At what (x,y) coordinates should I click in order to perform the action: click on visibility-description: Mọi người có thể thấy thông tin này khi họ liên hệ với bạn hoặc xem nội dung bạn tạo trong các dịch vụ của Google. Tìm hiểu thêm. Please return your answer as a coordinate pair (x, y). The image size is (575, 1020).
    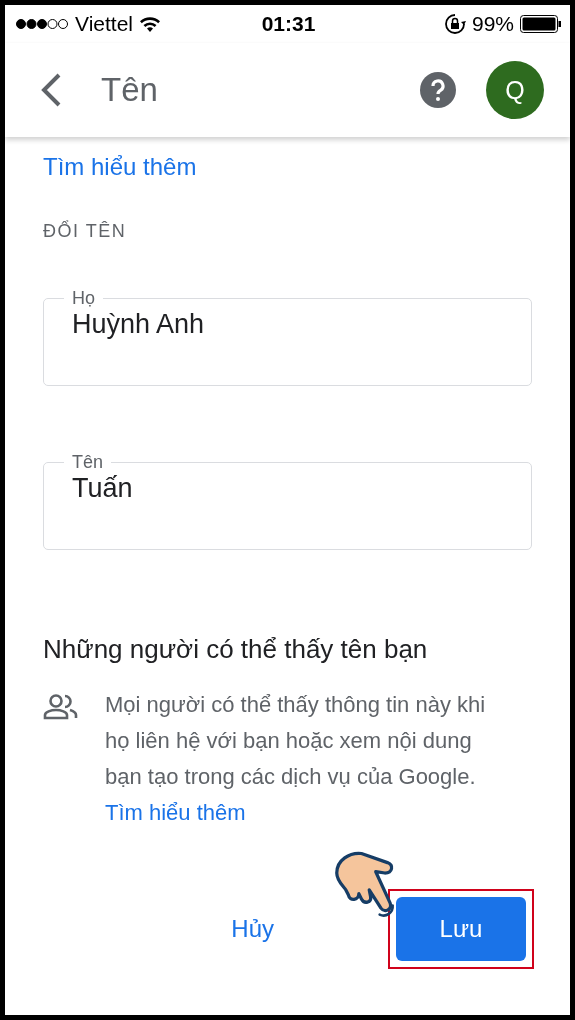
    Looking at the image, I should click on (296, 759).